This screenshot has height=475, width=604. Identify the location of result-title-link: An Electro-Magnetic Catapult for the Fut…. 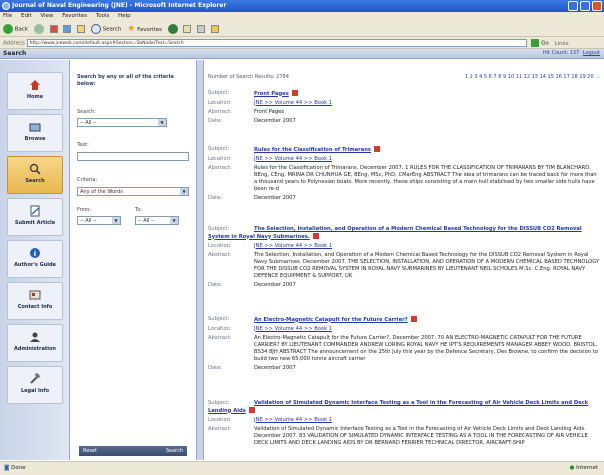
(331, 320).